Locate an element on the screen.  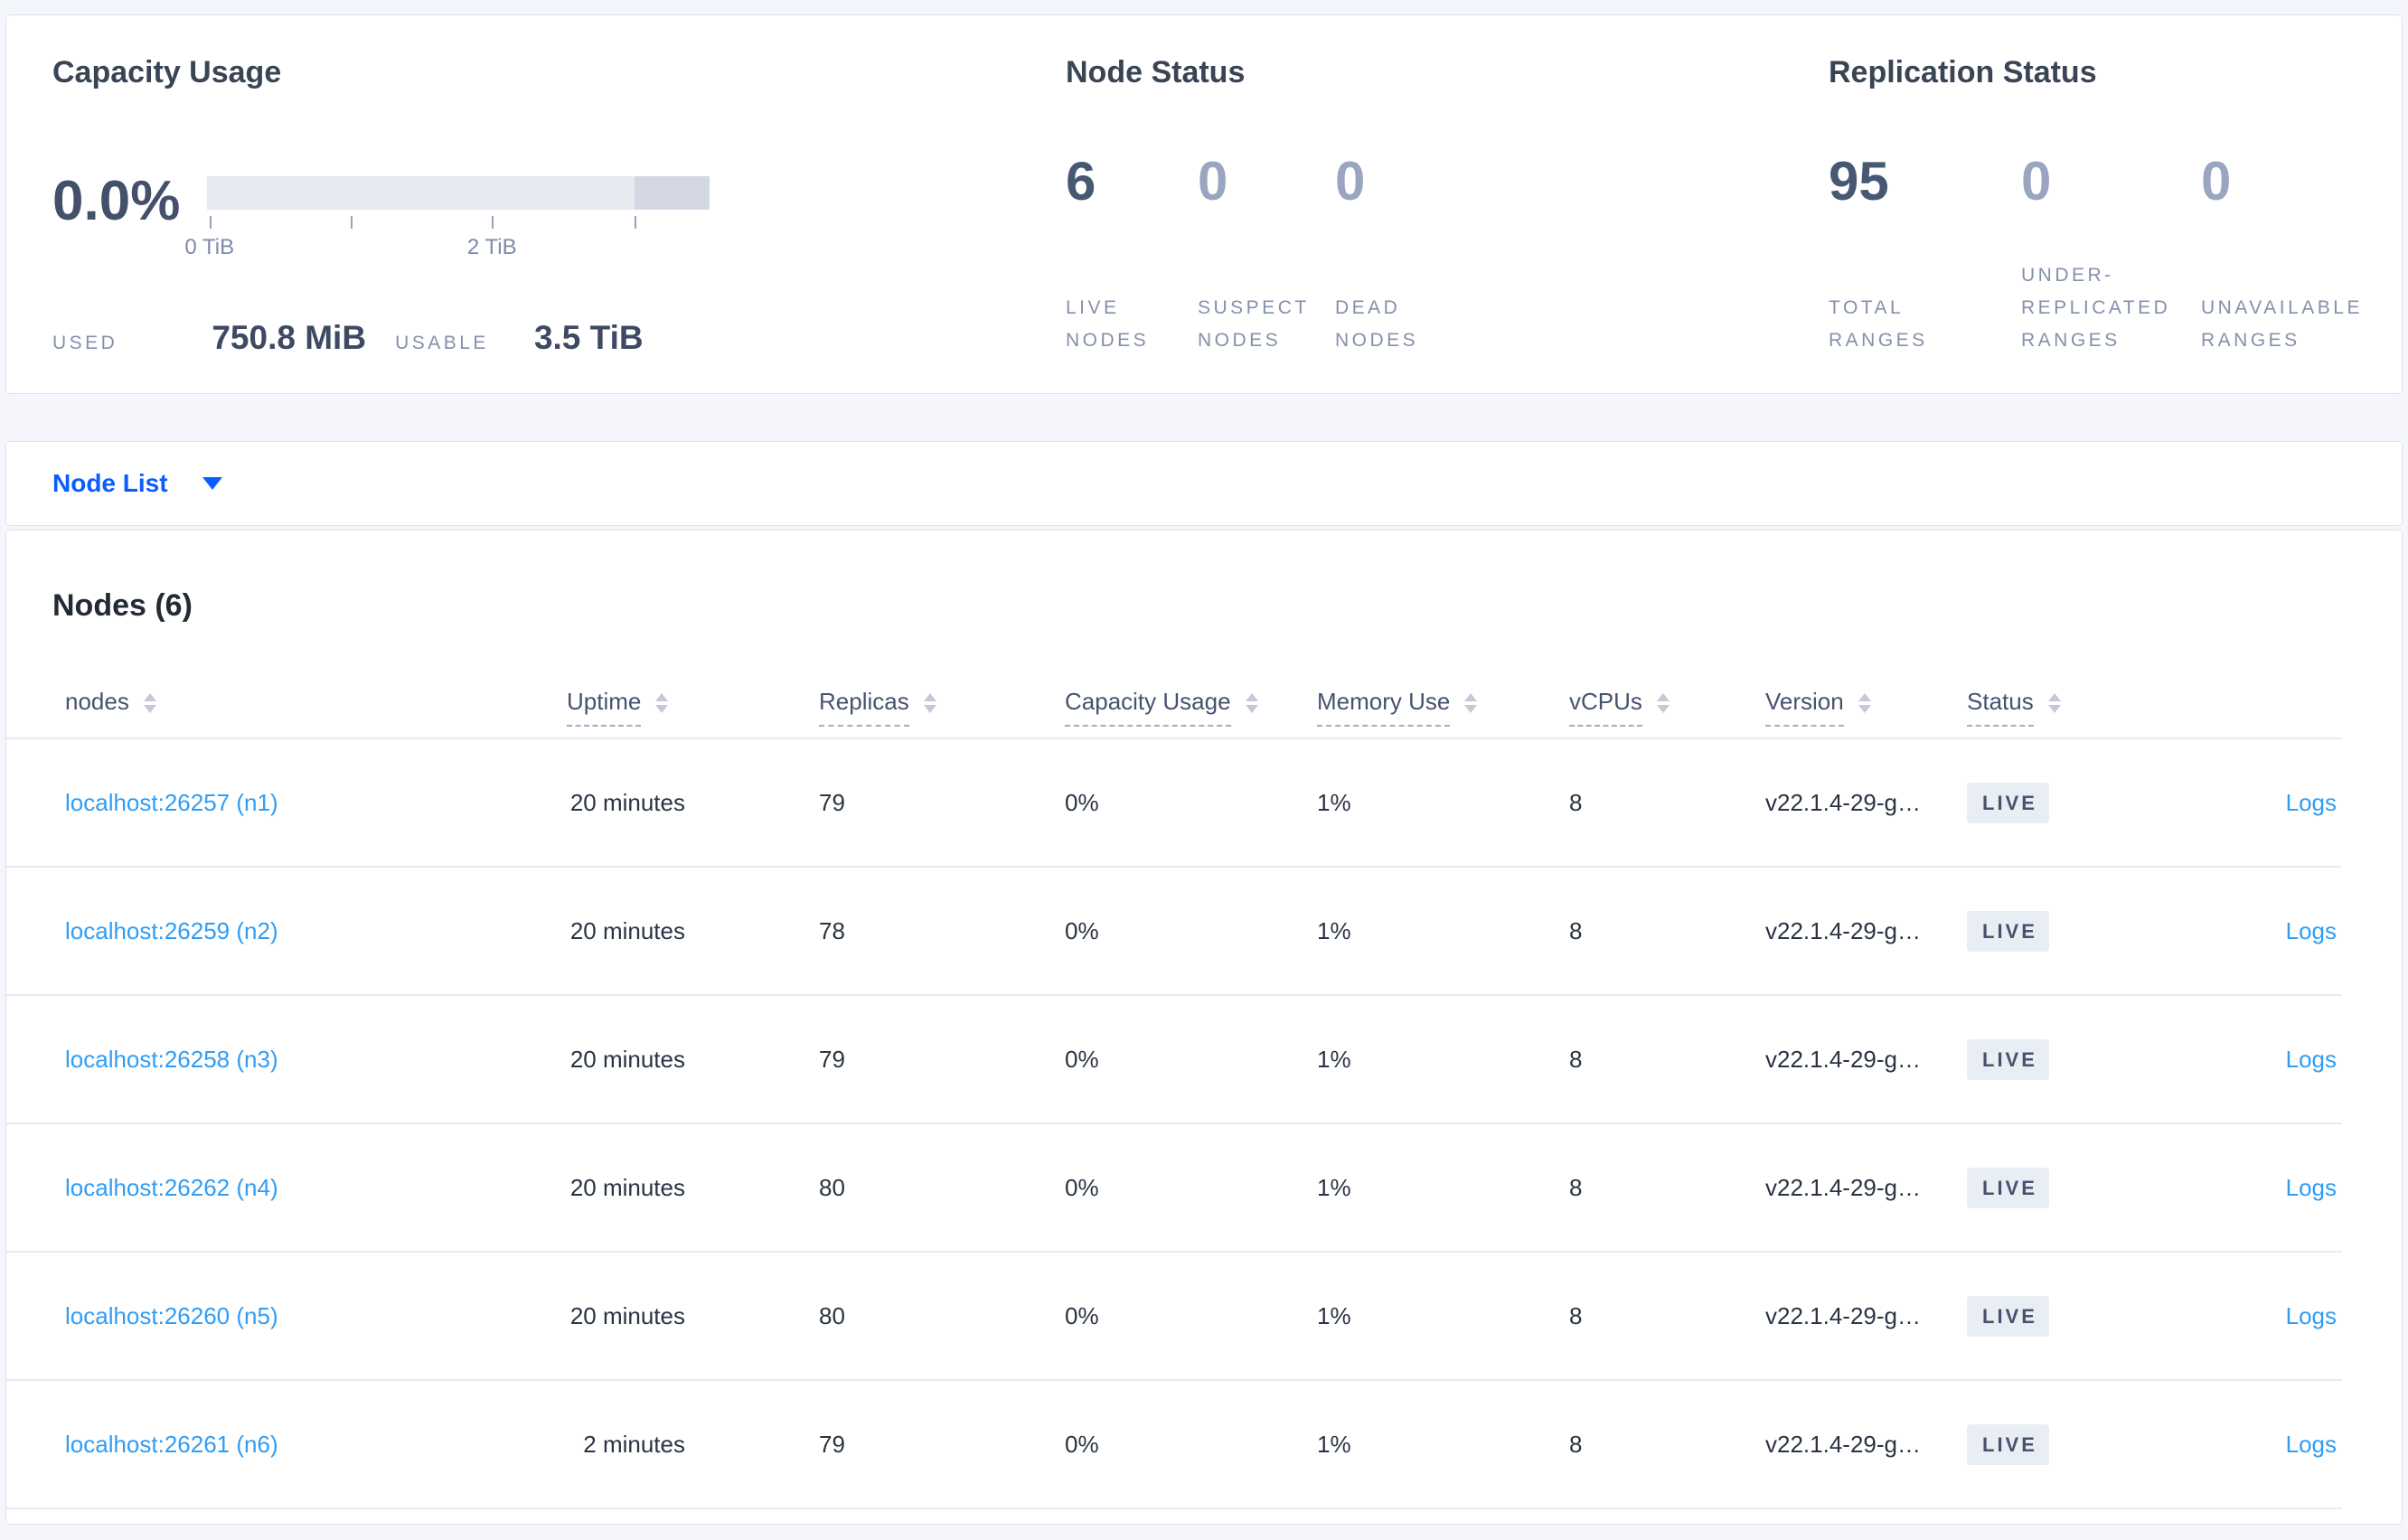
under-replicated-ranges-label: UNDER- REPLICATED RANGES is located at coordinates (2096, 308).